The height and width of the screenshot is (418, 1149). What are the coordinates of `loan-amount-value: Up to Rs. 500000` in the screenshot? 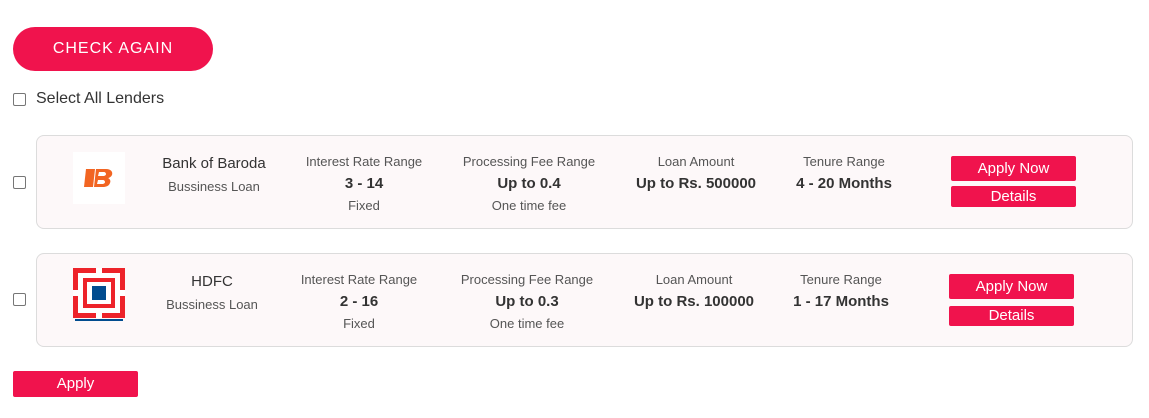 It's located at (696, 183).